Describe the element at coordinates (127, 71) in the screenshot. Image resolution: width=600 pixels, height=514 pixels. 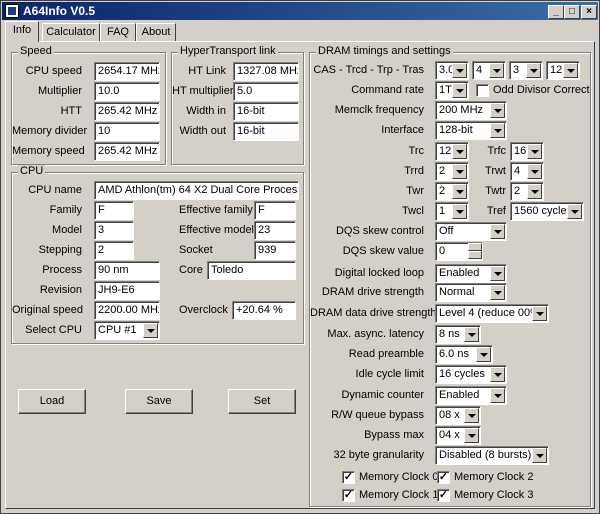
I see `cpu-speed-field: 2654.17 MHz` at that location.